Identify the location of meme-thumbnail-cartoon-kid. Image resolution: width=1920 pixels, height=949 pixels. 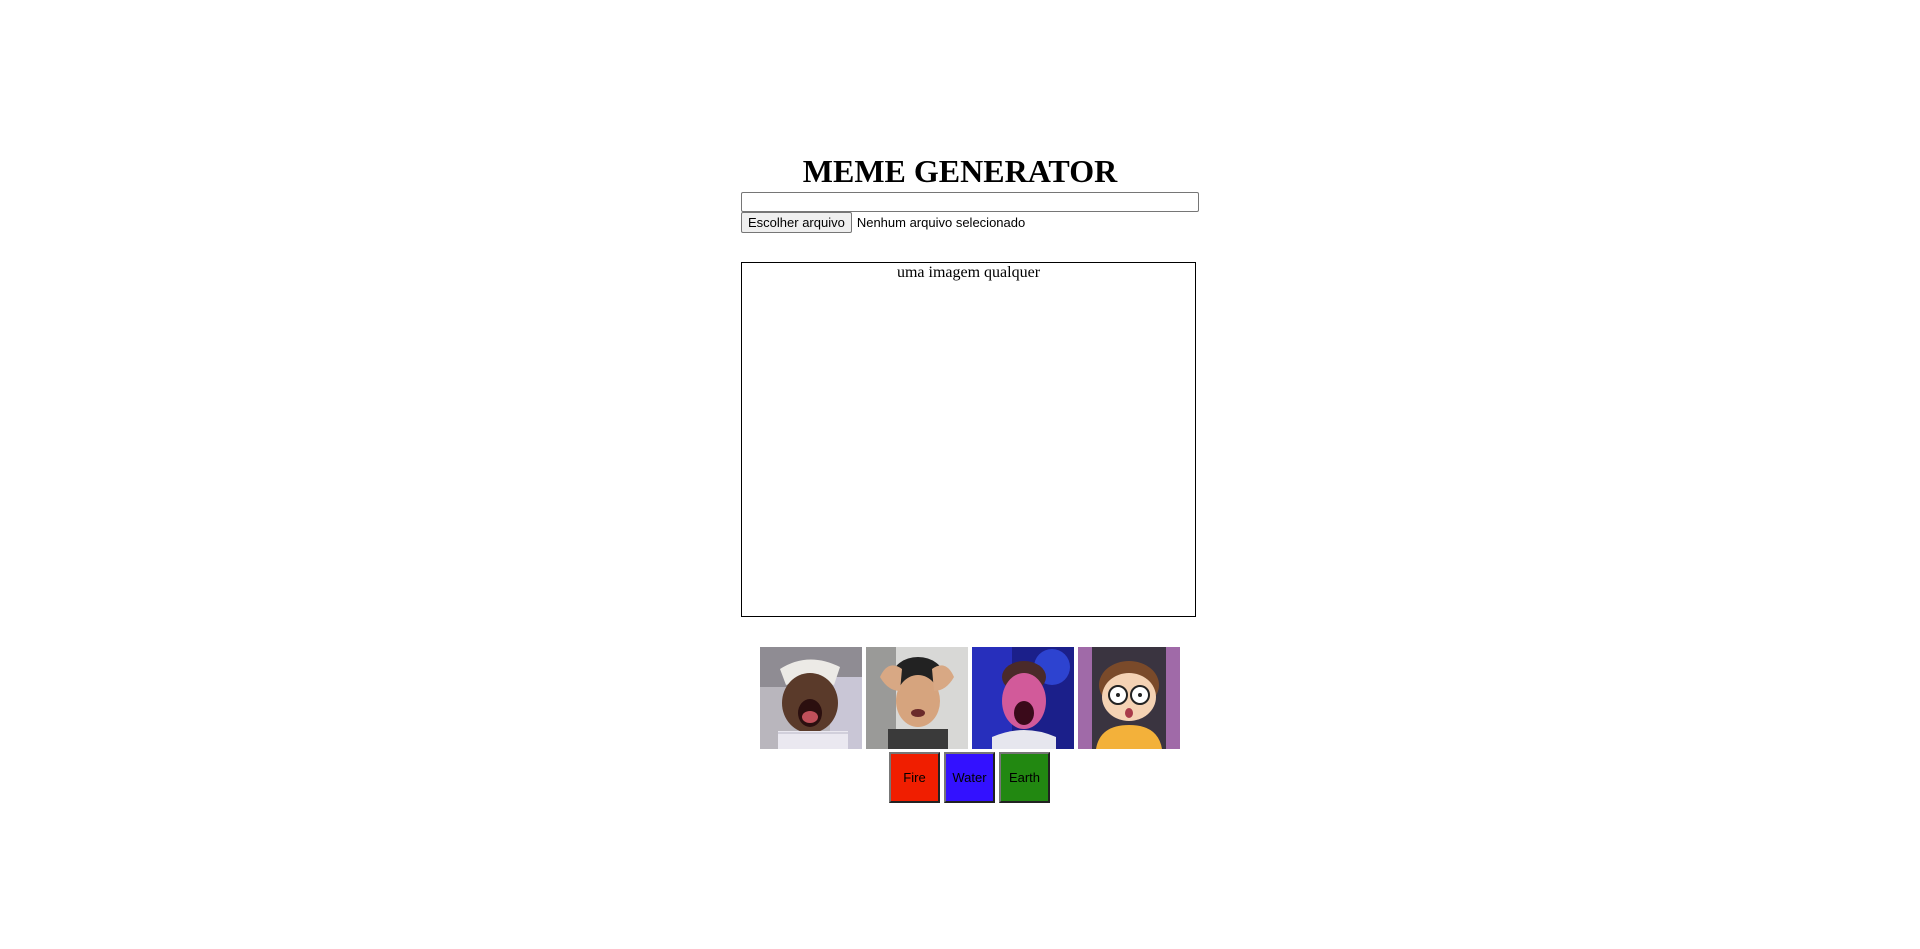
(1129, 698).